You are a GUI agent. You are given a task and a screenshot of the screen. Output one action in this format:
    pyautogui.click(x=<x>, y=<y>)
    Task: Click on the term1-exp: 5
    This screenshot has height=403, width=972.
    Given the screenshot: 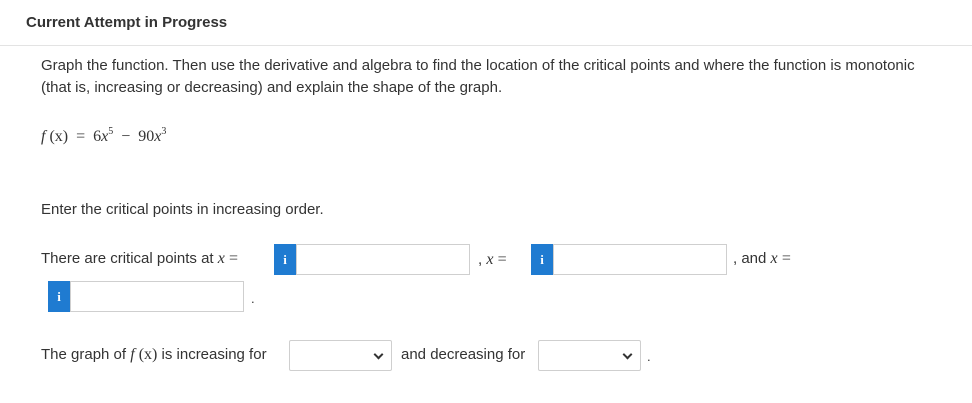 What is the action you would take?
    pyautogui.click(x=111, y=131)
    